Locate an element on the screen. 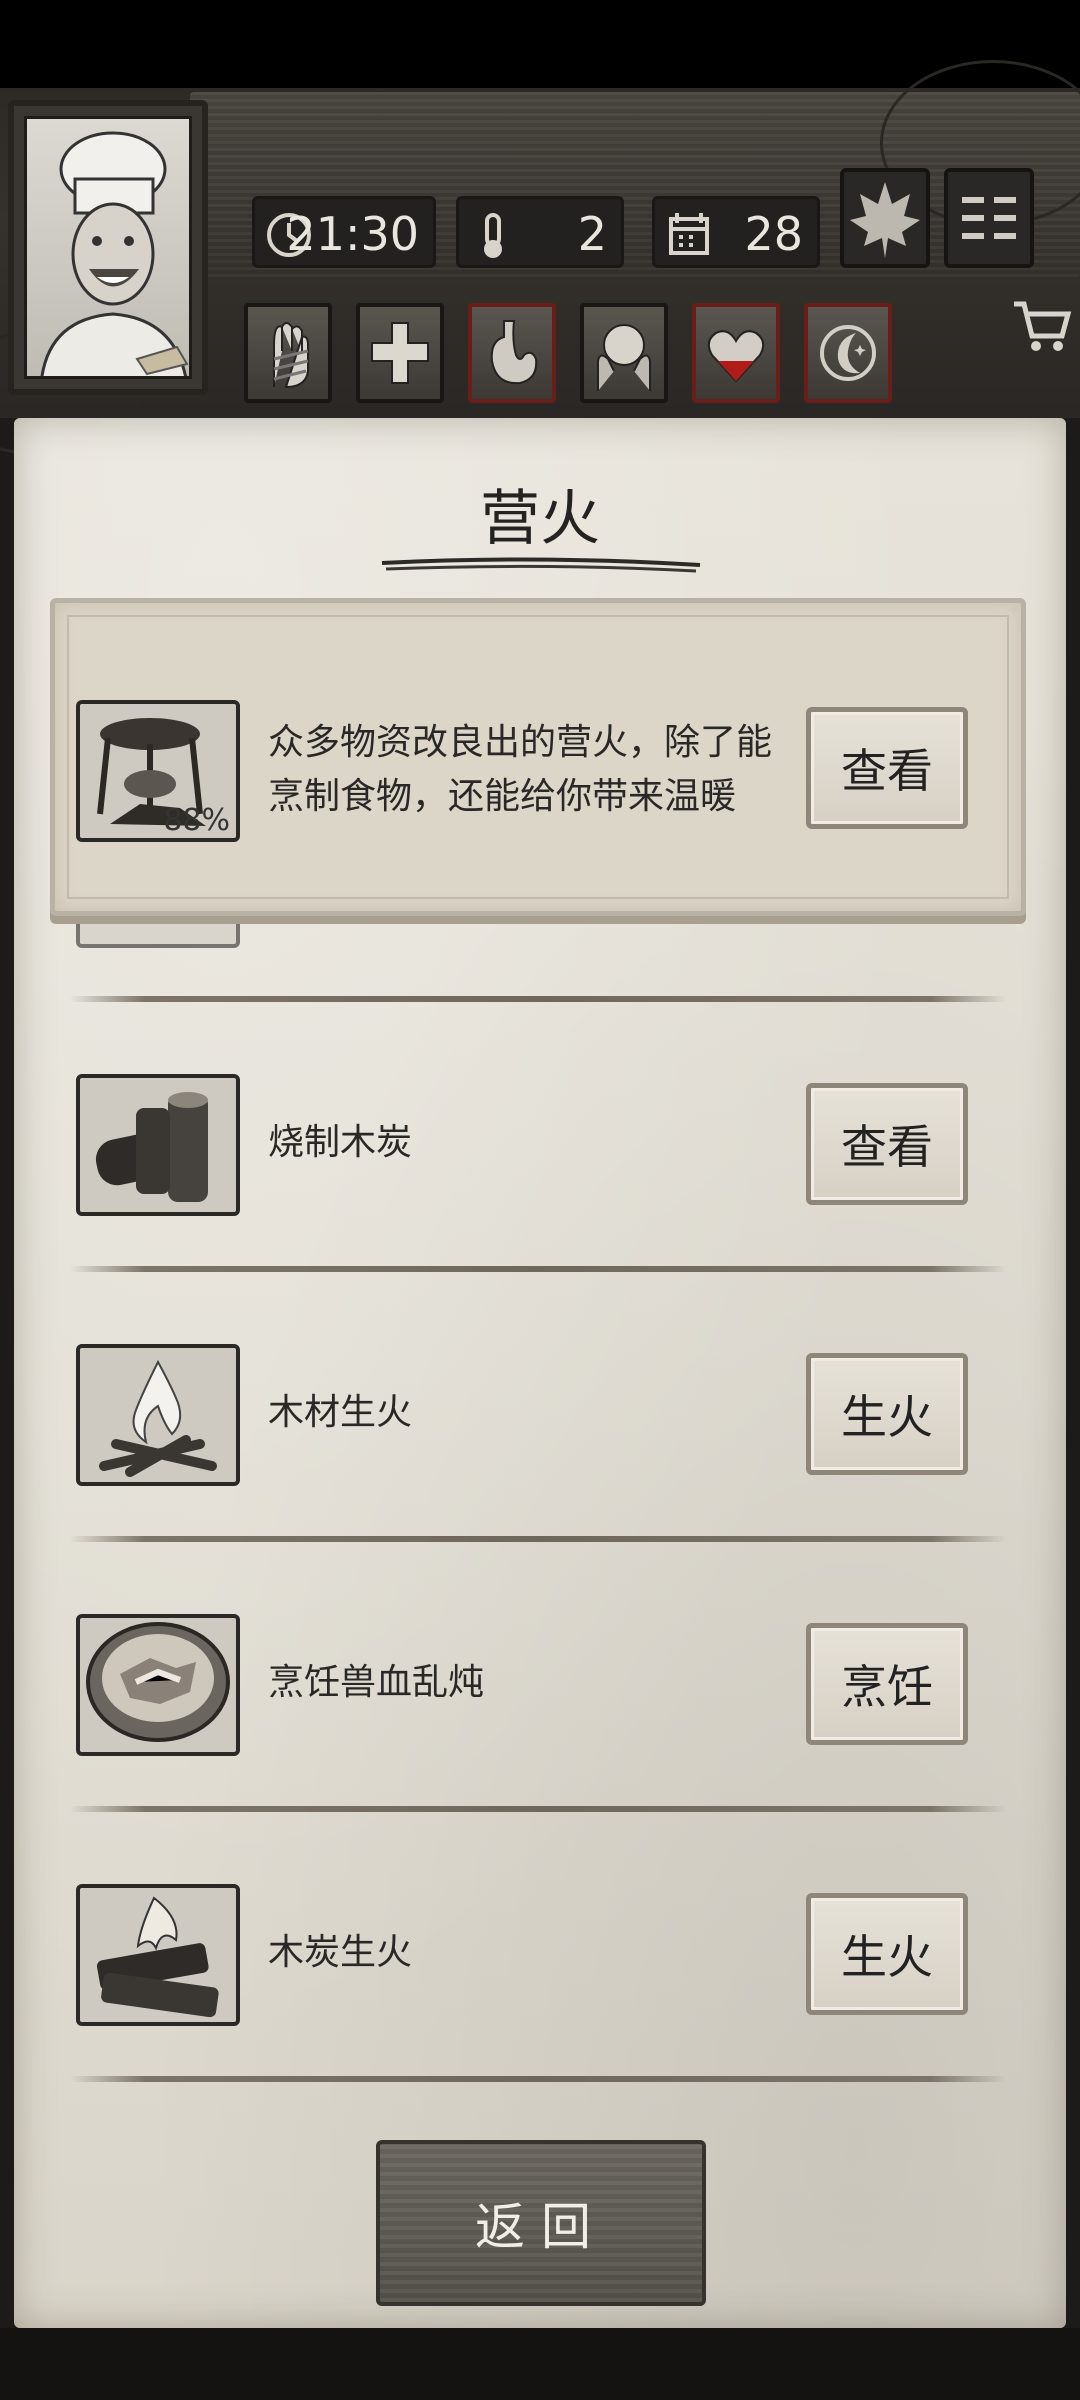 The width and height of the screenshot is (1080, 2400). maple-leaf-icon is located at coordinates (885, 220).